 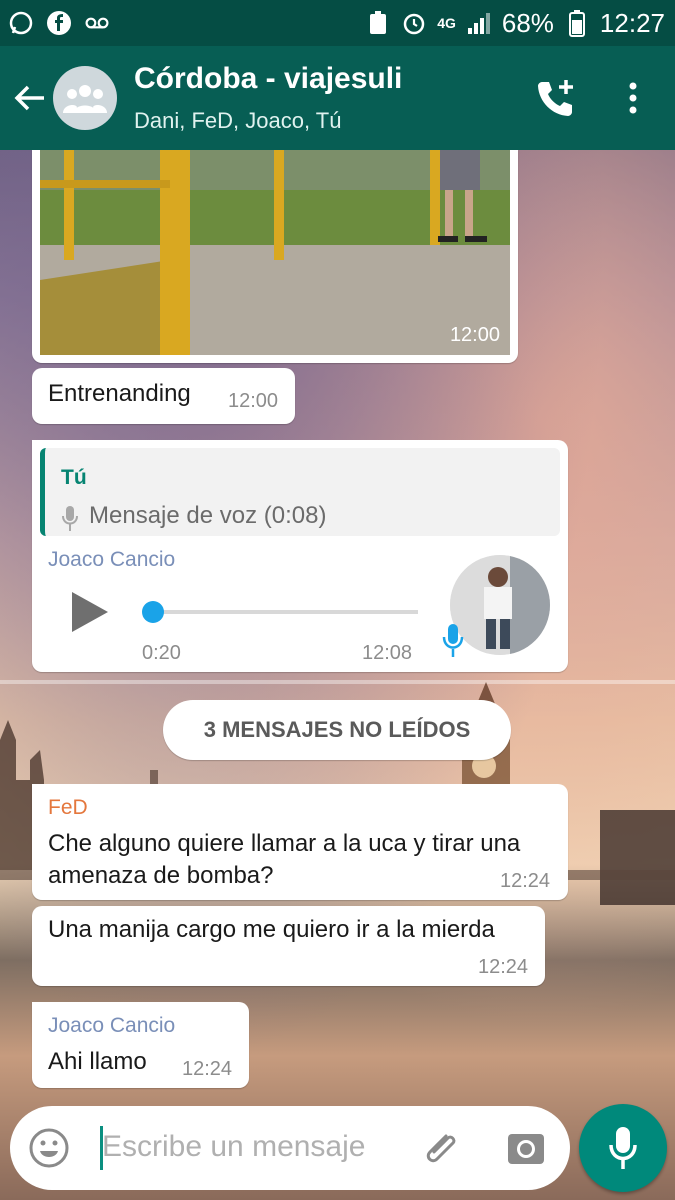 I want to click on message-text: Entrenanding, so click(x=119, y=393).